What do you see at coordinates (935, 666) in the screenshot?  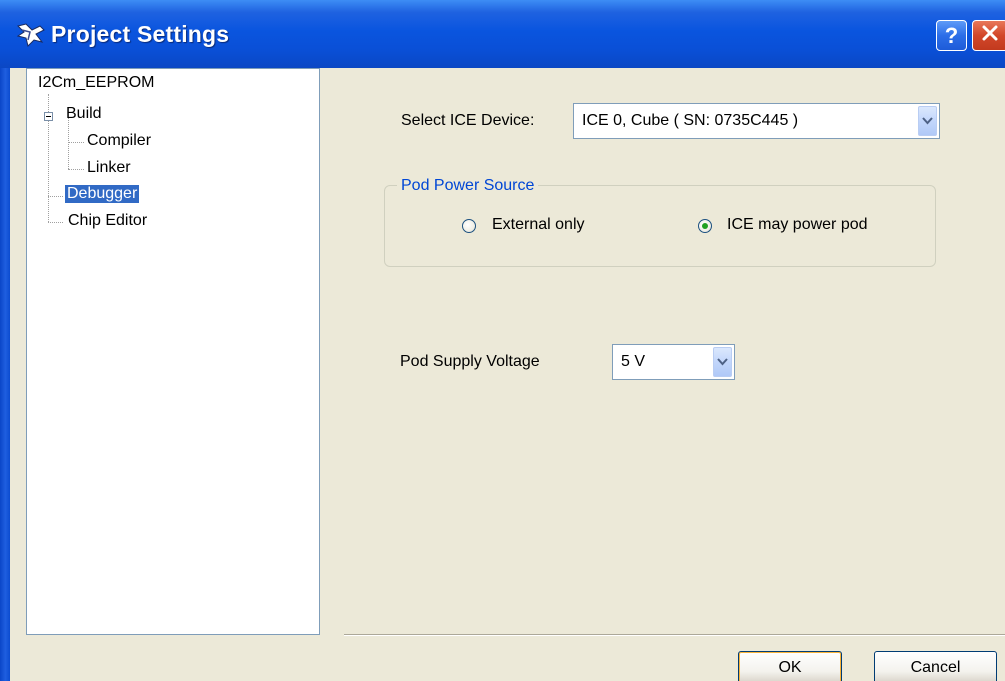 I see `cancel-button: Cancel` at bounding box center [935, 666].